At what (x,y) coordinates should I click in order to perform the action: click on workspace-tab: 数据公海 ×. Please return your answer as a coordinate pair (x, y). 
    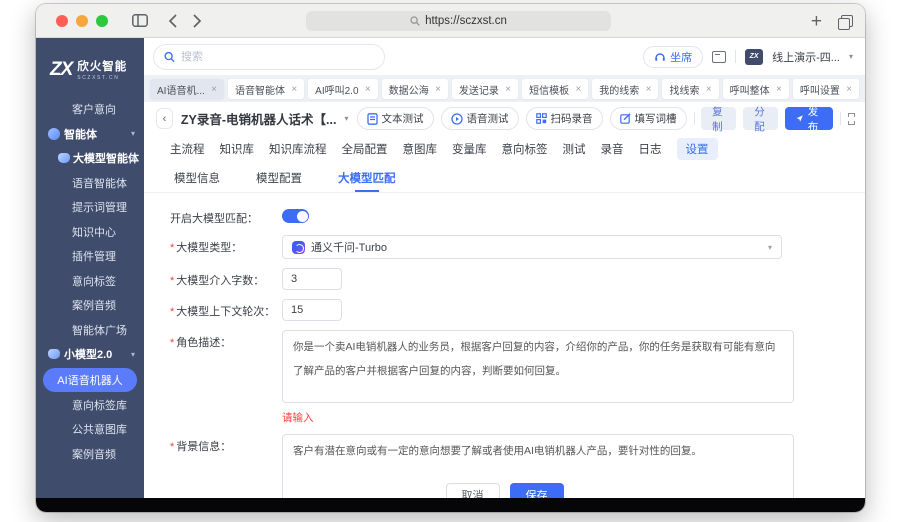
    Looking at the image, I should click on (414, 89).